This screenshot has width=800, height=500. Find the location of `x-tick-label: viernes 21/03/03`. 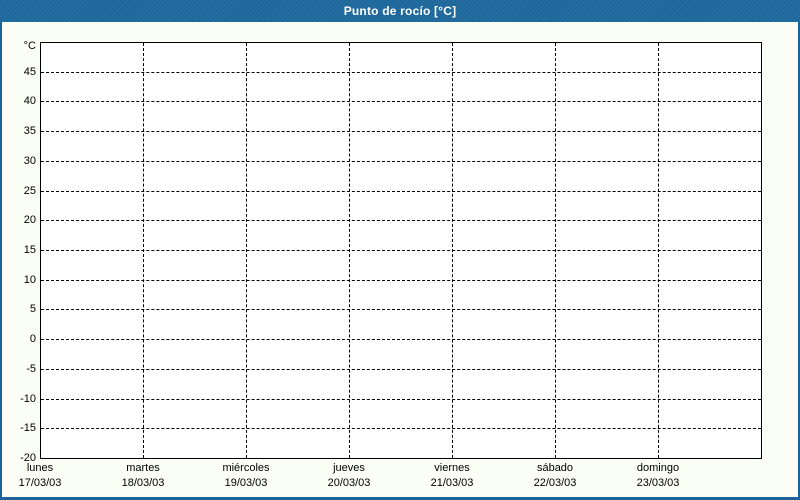

x-tick-label: viernes 21/03/03 is located at coordinates (452, 476).